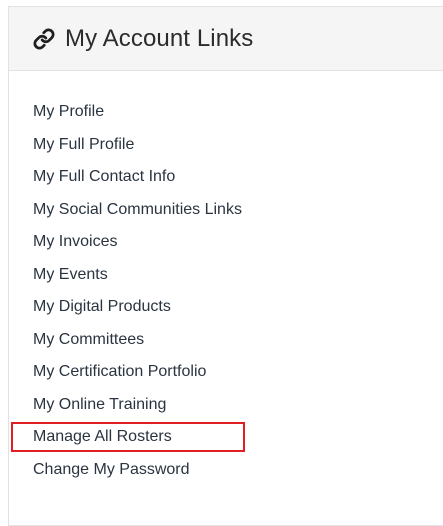 This screenshot has width=443, height=526. What do you see at coordinates (88, 340) in the screenshot?
I see `my-committees-link: My Committees` at bounding box center [88, 340].